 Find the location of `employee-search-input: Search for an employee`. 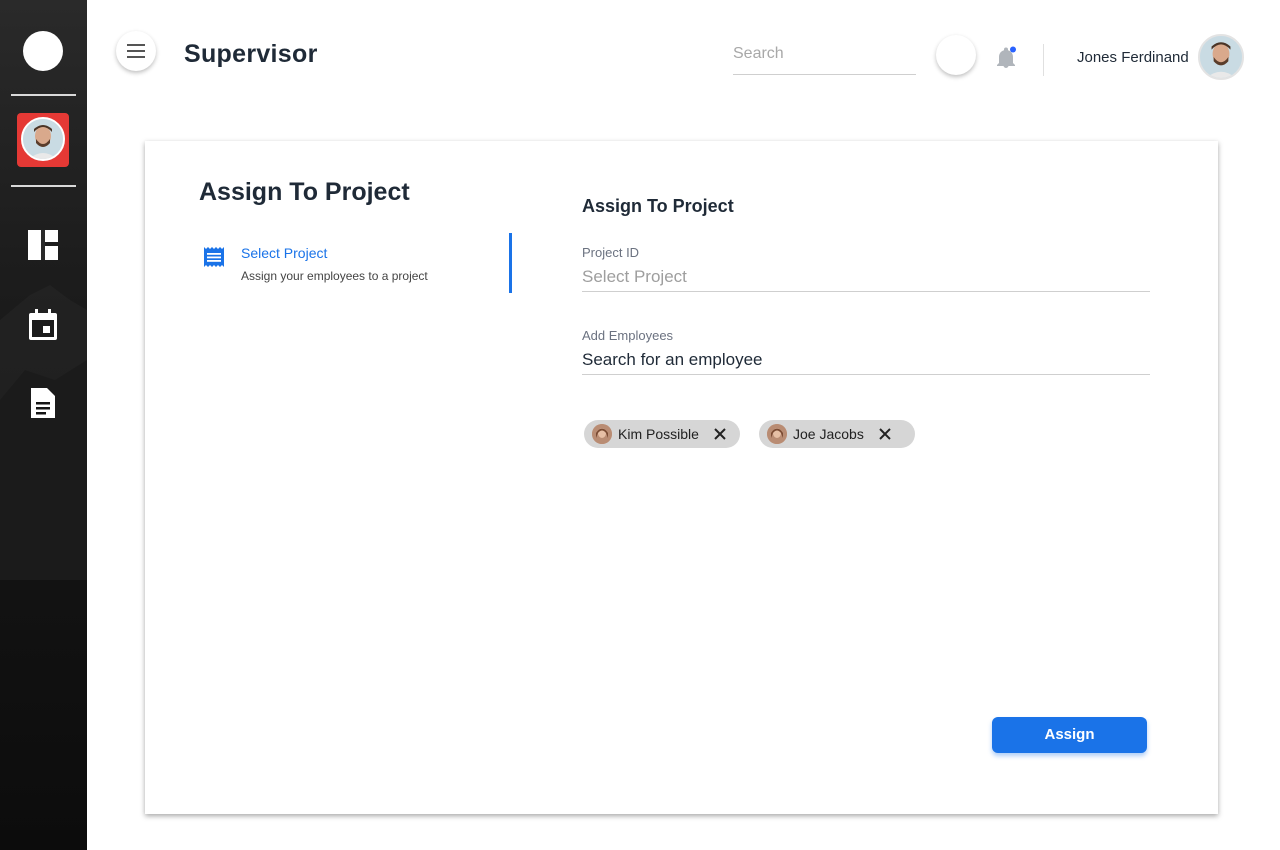

employee-search-input: Search for an employee is located at coordinates (672, 360).